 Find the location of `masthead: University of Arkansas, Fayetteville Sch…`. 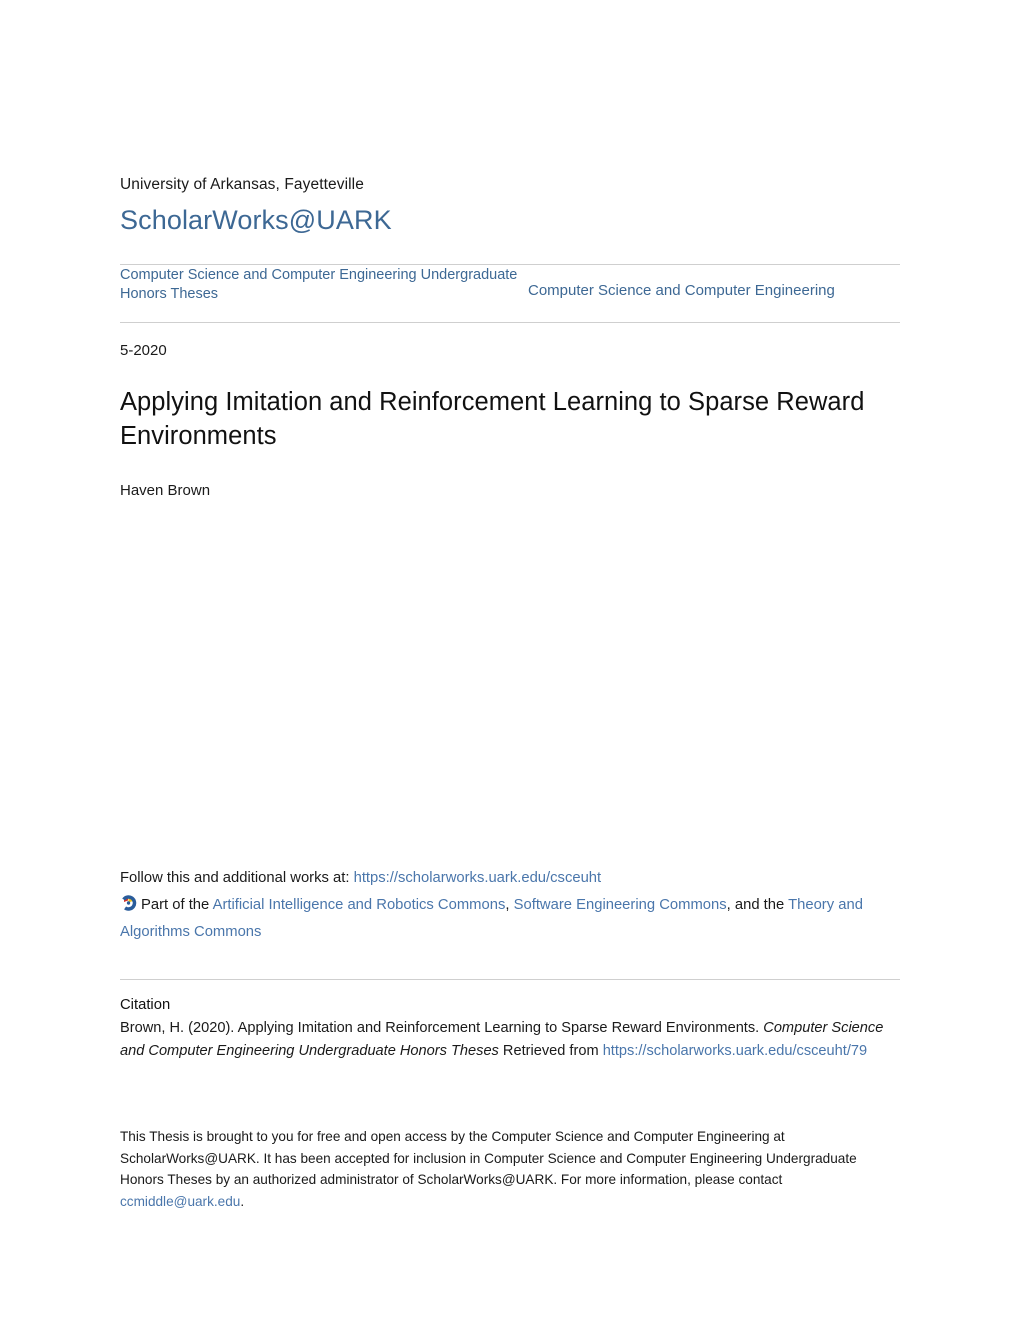

masthead: University of Arkansas, Fayetteville Sch… is located at coordinates (510, 206).